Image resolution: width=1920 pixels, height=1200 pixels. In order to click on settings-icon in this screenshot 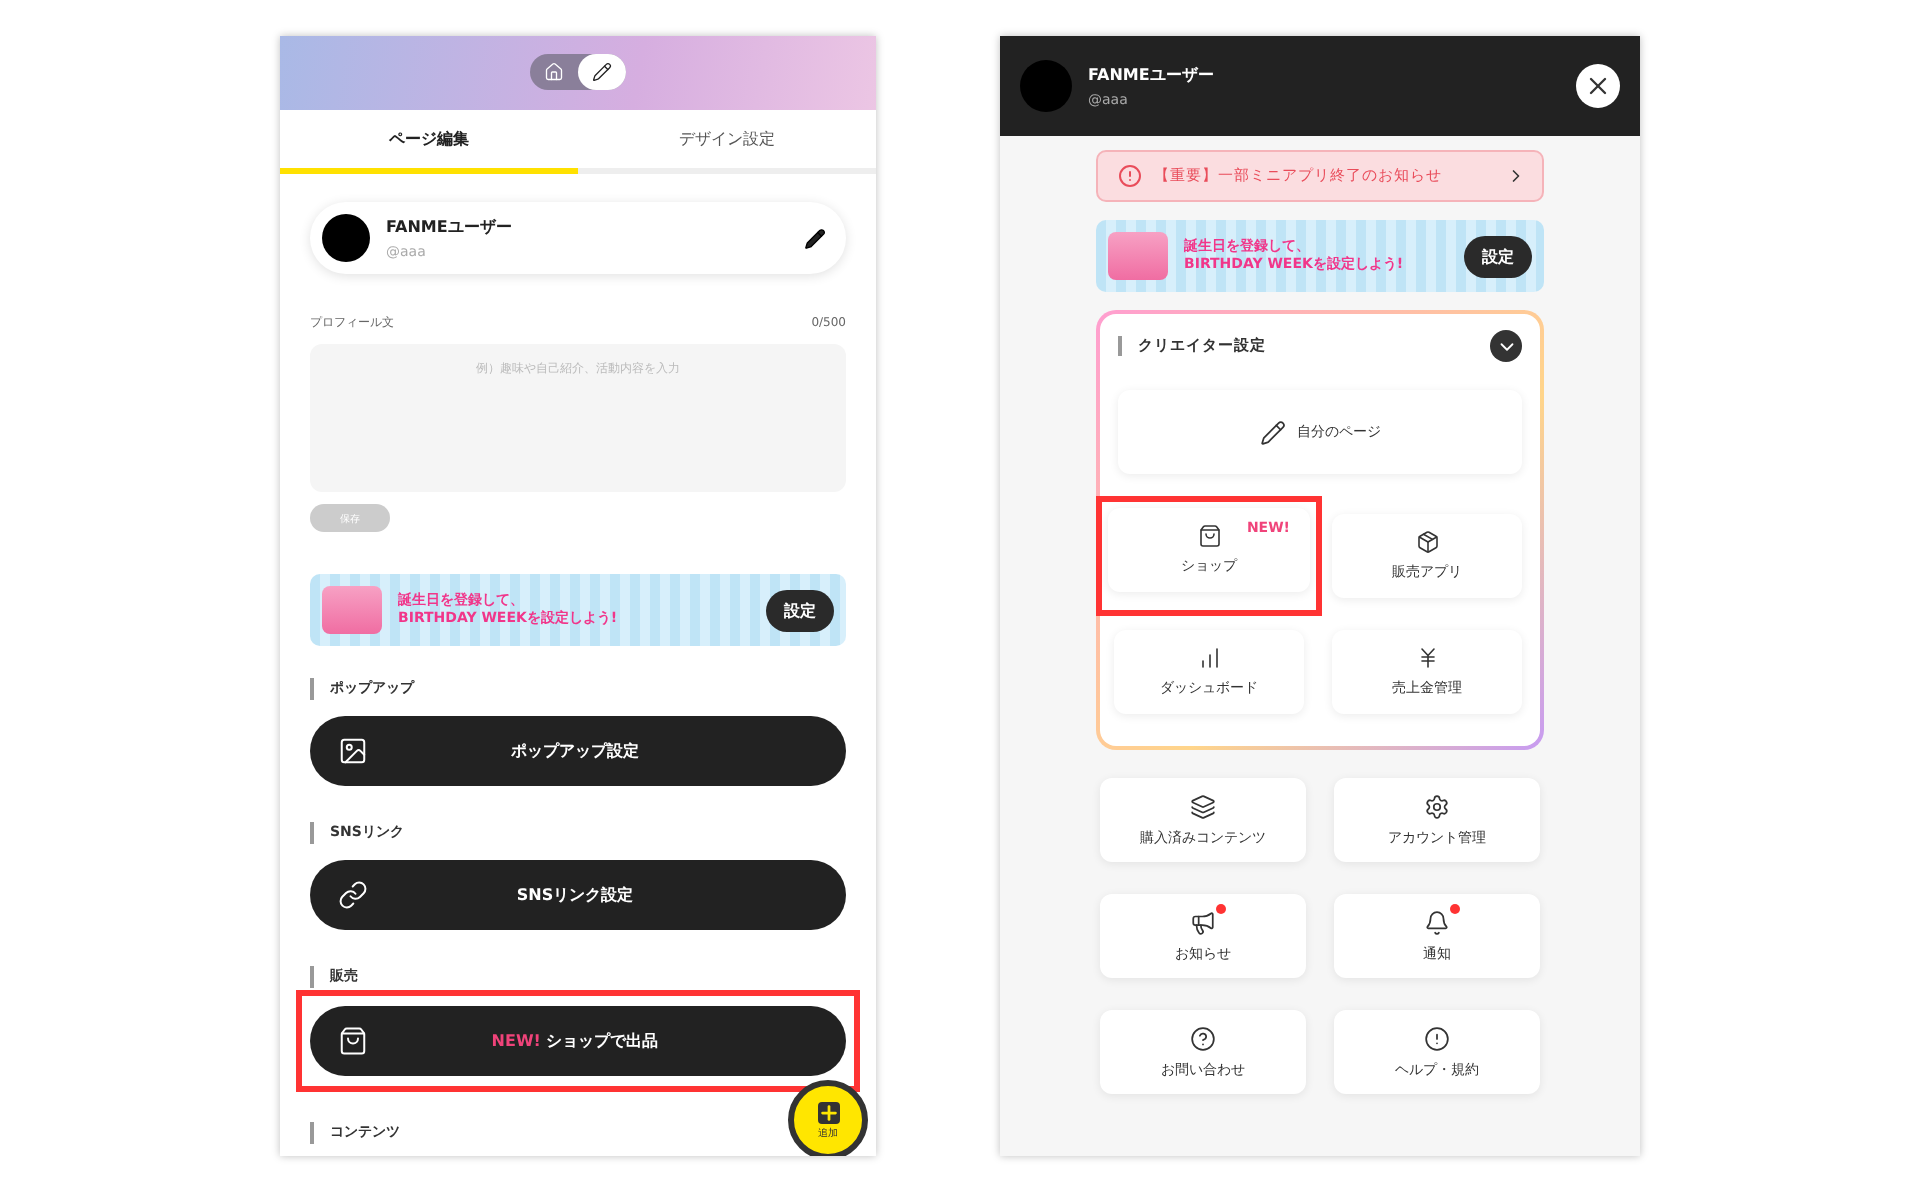, I will do `click(1437, 806)`.